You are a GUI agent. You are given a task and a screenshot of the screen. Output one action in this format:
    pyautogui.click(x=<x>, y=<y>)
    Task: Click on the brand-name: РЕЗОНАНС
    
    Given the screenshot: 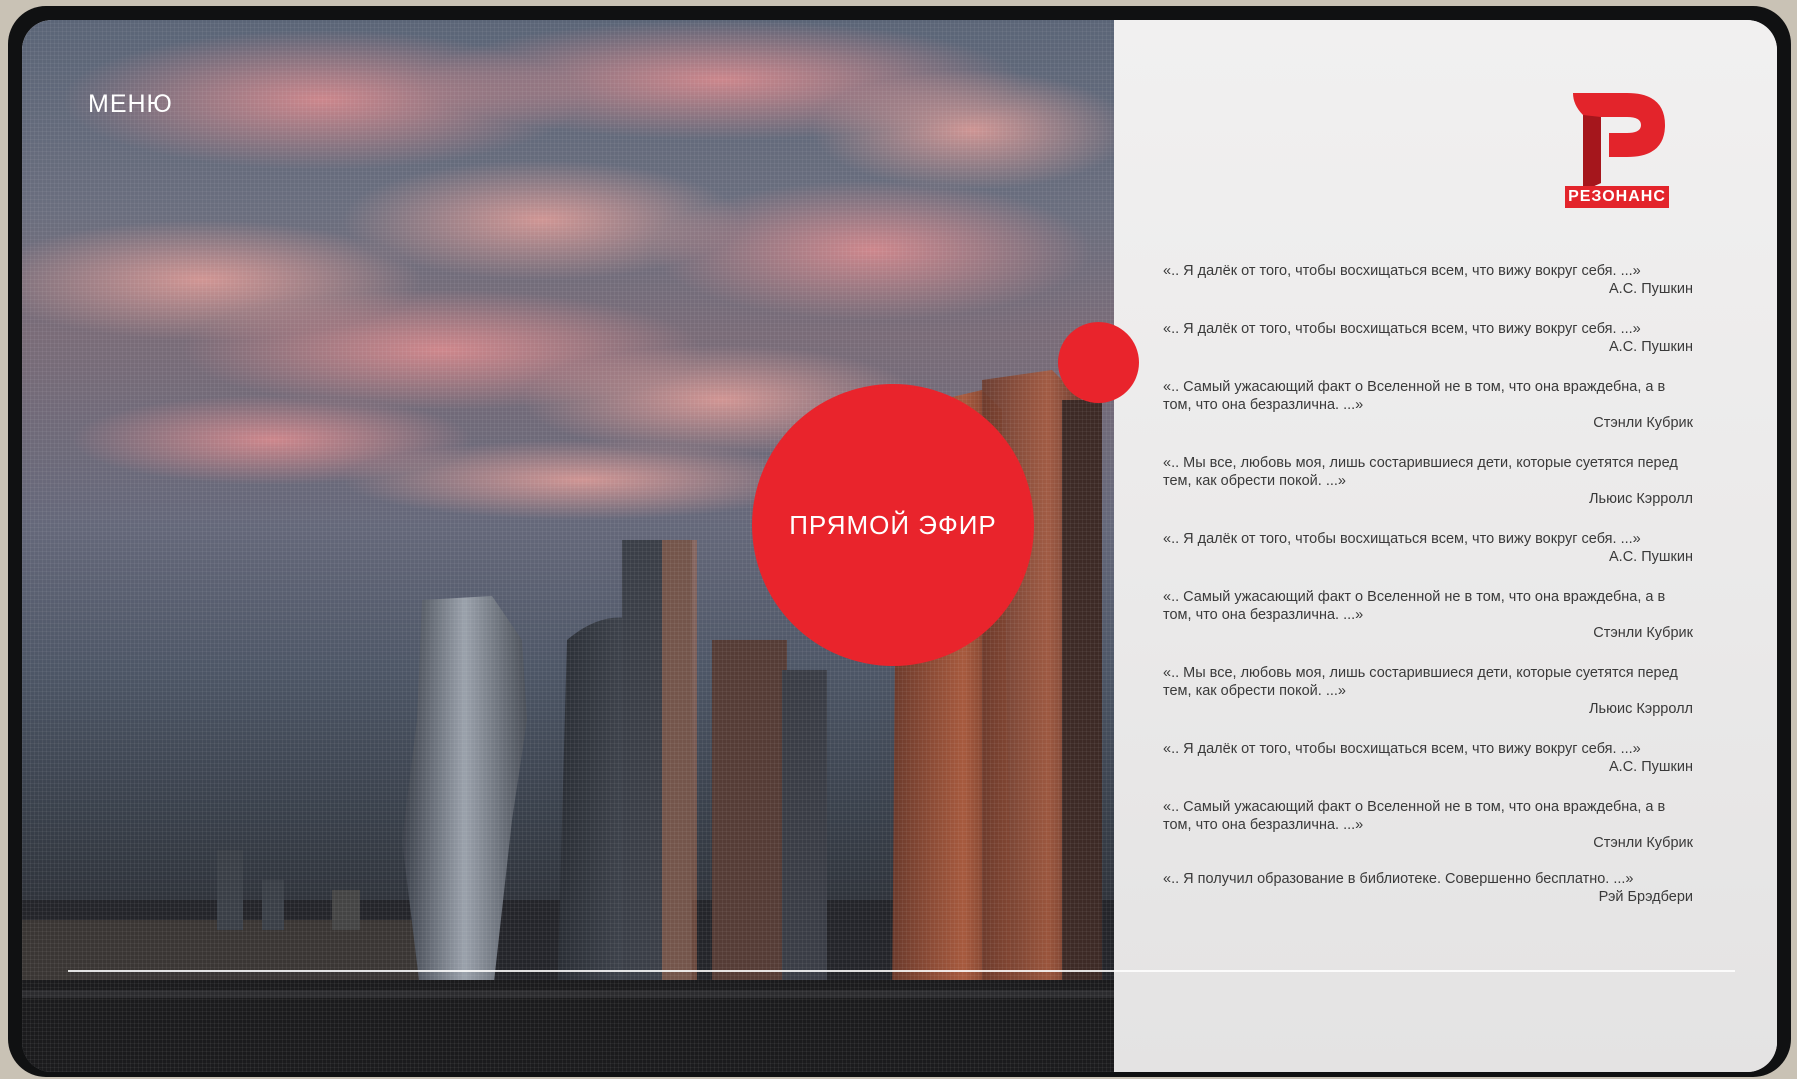 What is the action you would take?
    pyautogui.click(x=1617, y=197)
    